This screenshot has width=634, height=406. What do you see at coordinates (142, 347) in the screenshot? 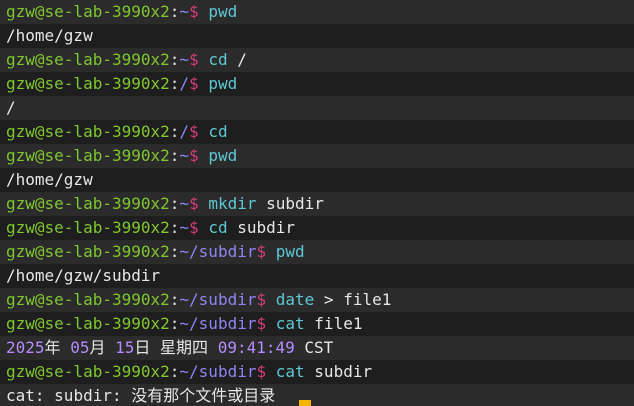
I see `date-day-suffix: 日` at bounding box center [142, 347].